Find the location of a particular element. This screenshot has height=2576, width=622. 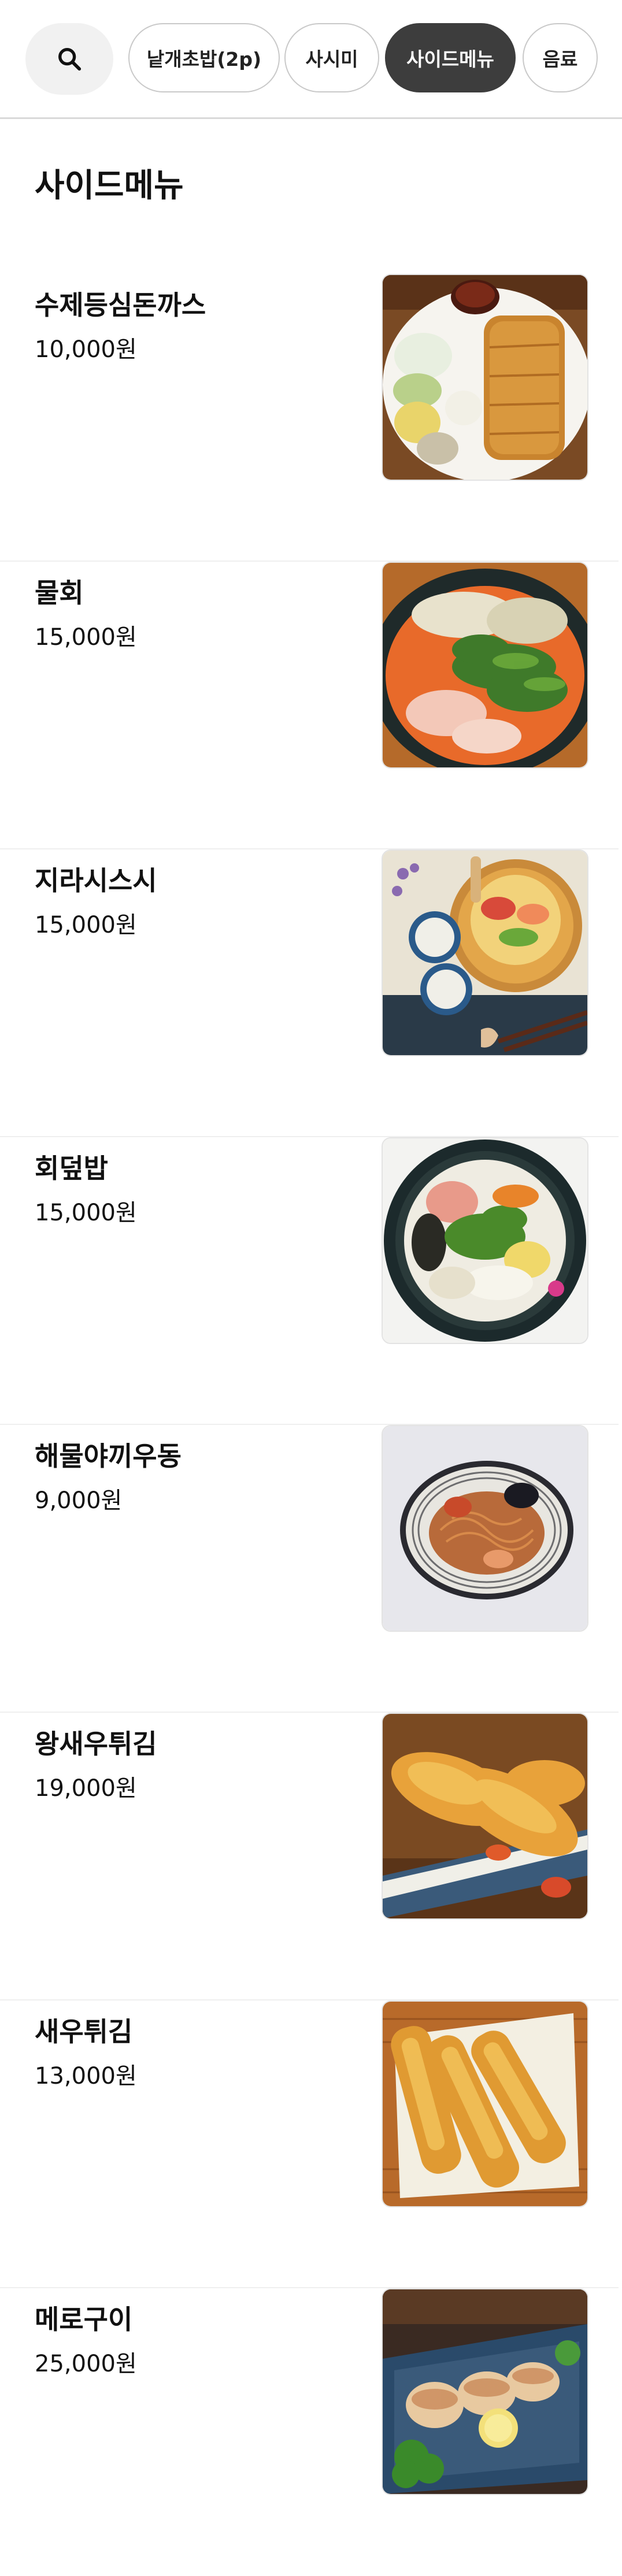

item-price: 19,000원 is located at coordinates (86, 1788).